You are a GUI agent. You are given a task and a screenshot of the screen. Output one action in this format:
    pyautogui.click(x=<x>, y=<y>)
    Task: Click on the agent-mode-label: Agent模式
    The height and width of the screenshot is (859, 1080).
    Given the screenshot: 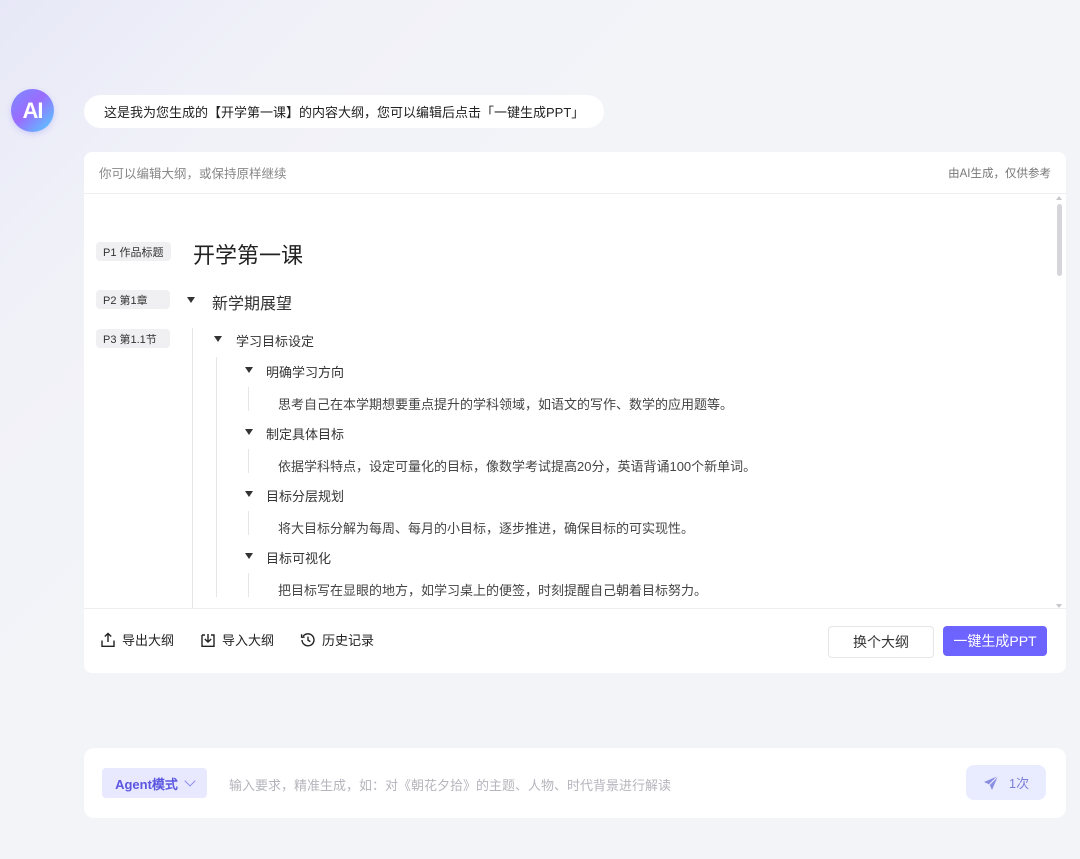 What is the action you would take?
    pyautogui.click(x=146, y=784)
    